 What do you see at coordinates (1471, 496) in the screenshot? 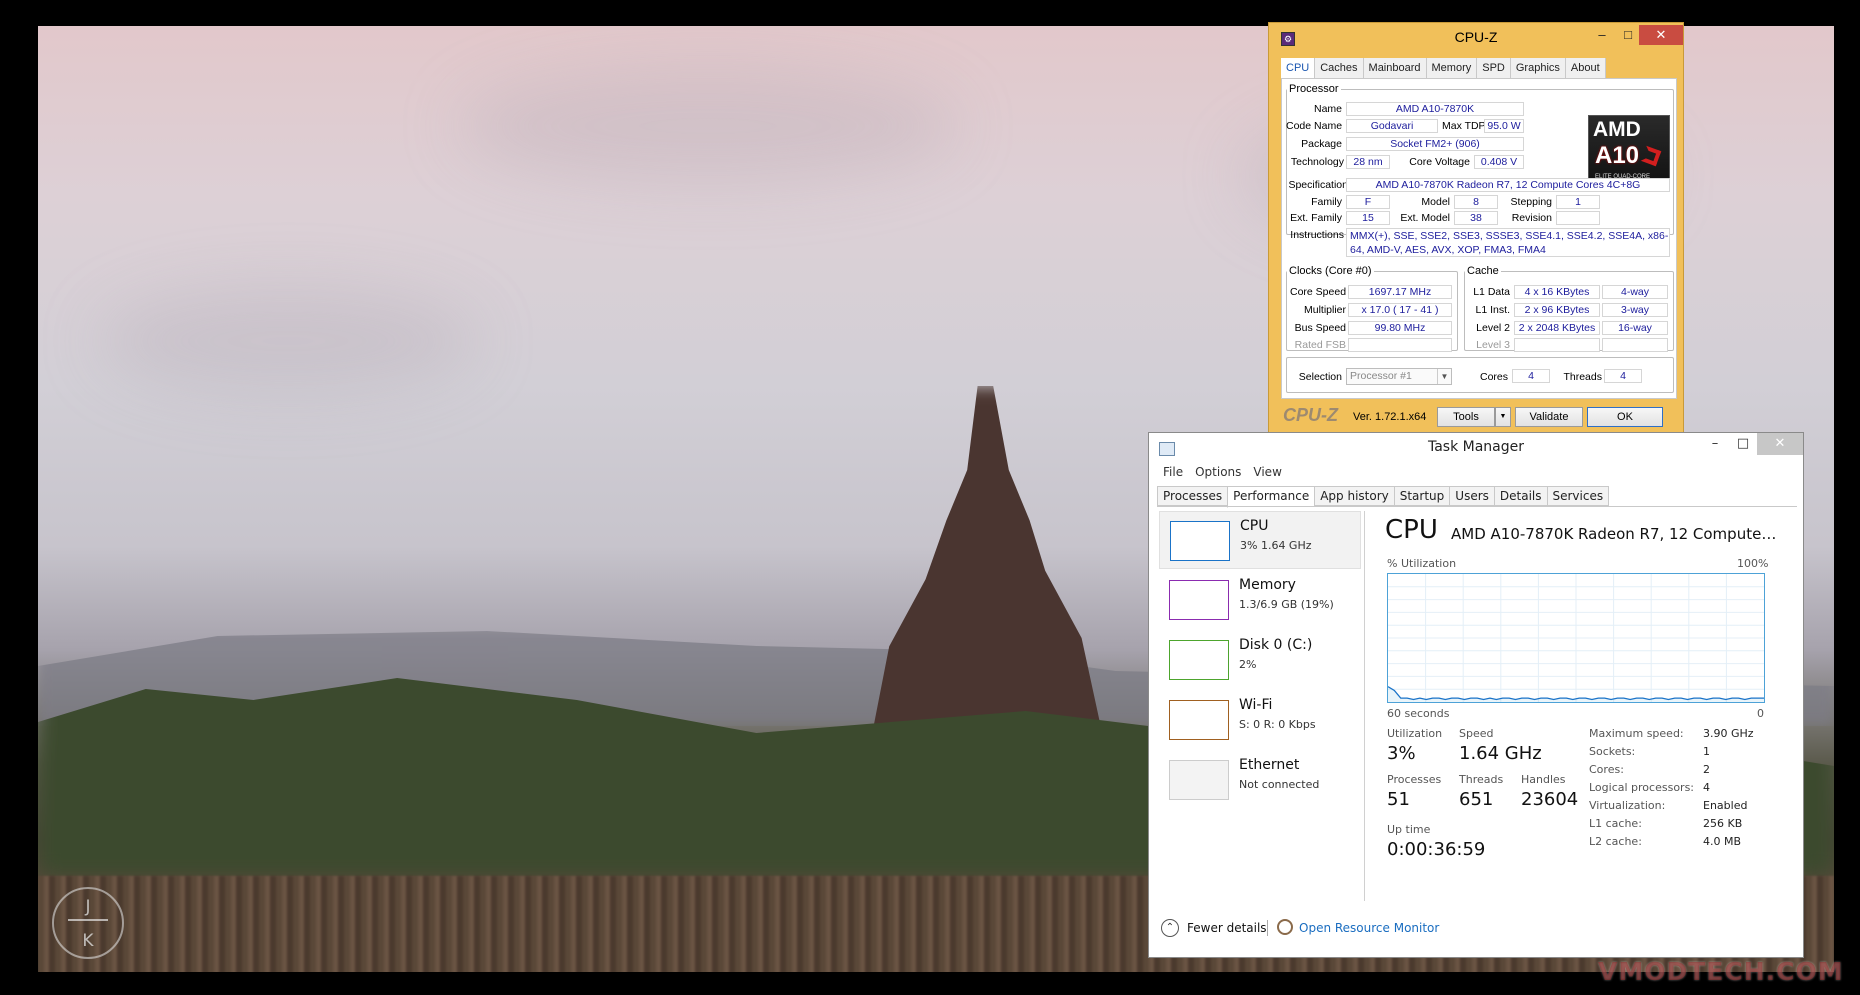
I see `tab-users: Users` at bounding box center [1471, 496].